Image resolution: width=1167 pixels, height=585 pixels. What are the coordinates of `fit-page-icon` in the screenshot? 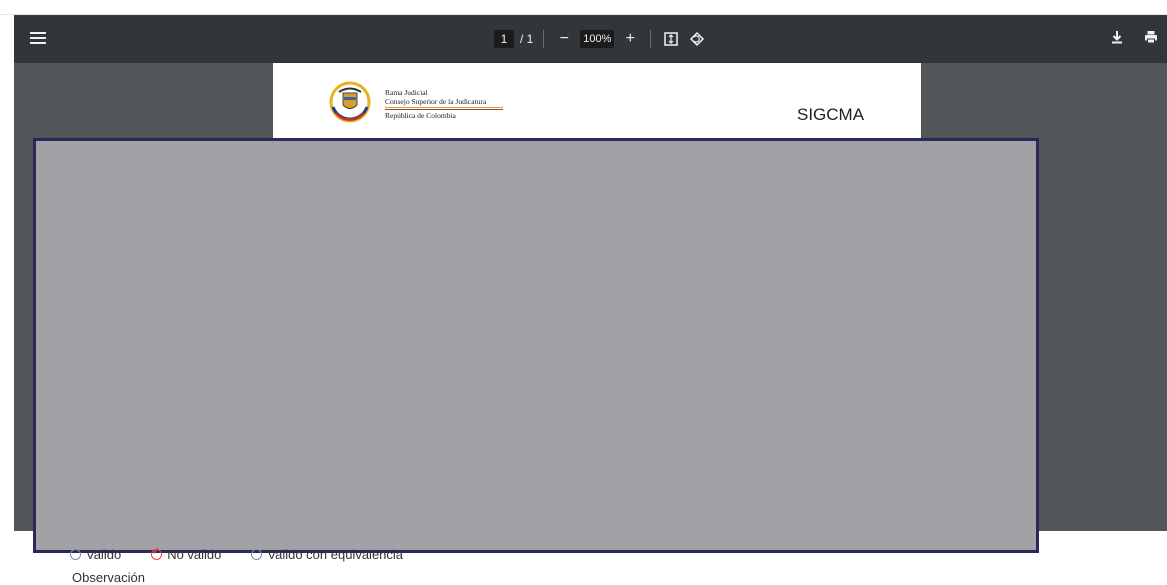 It's located at (671, 39).